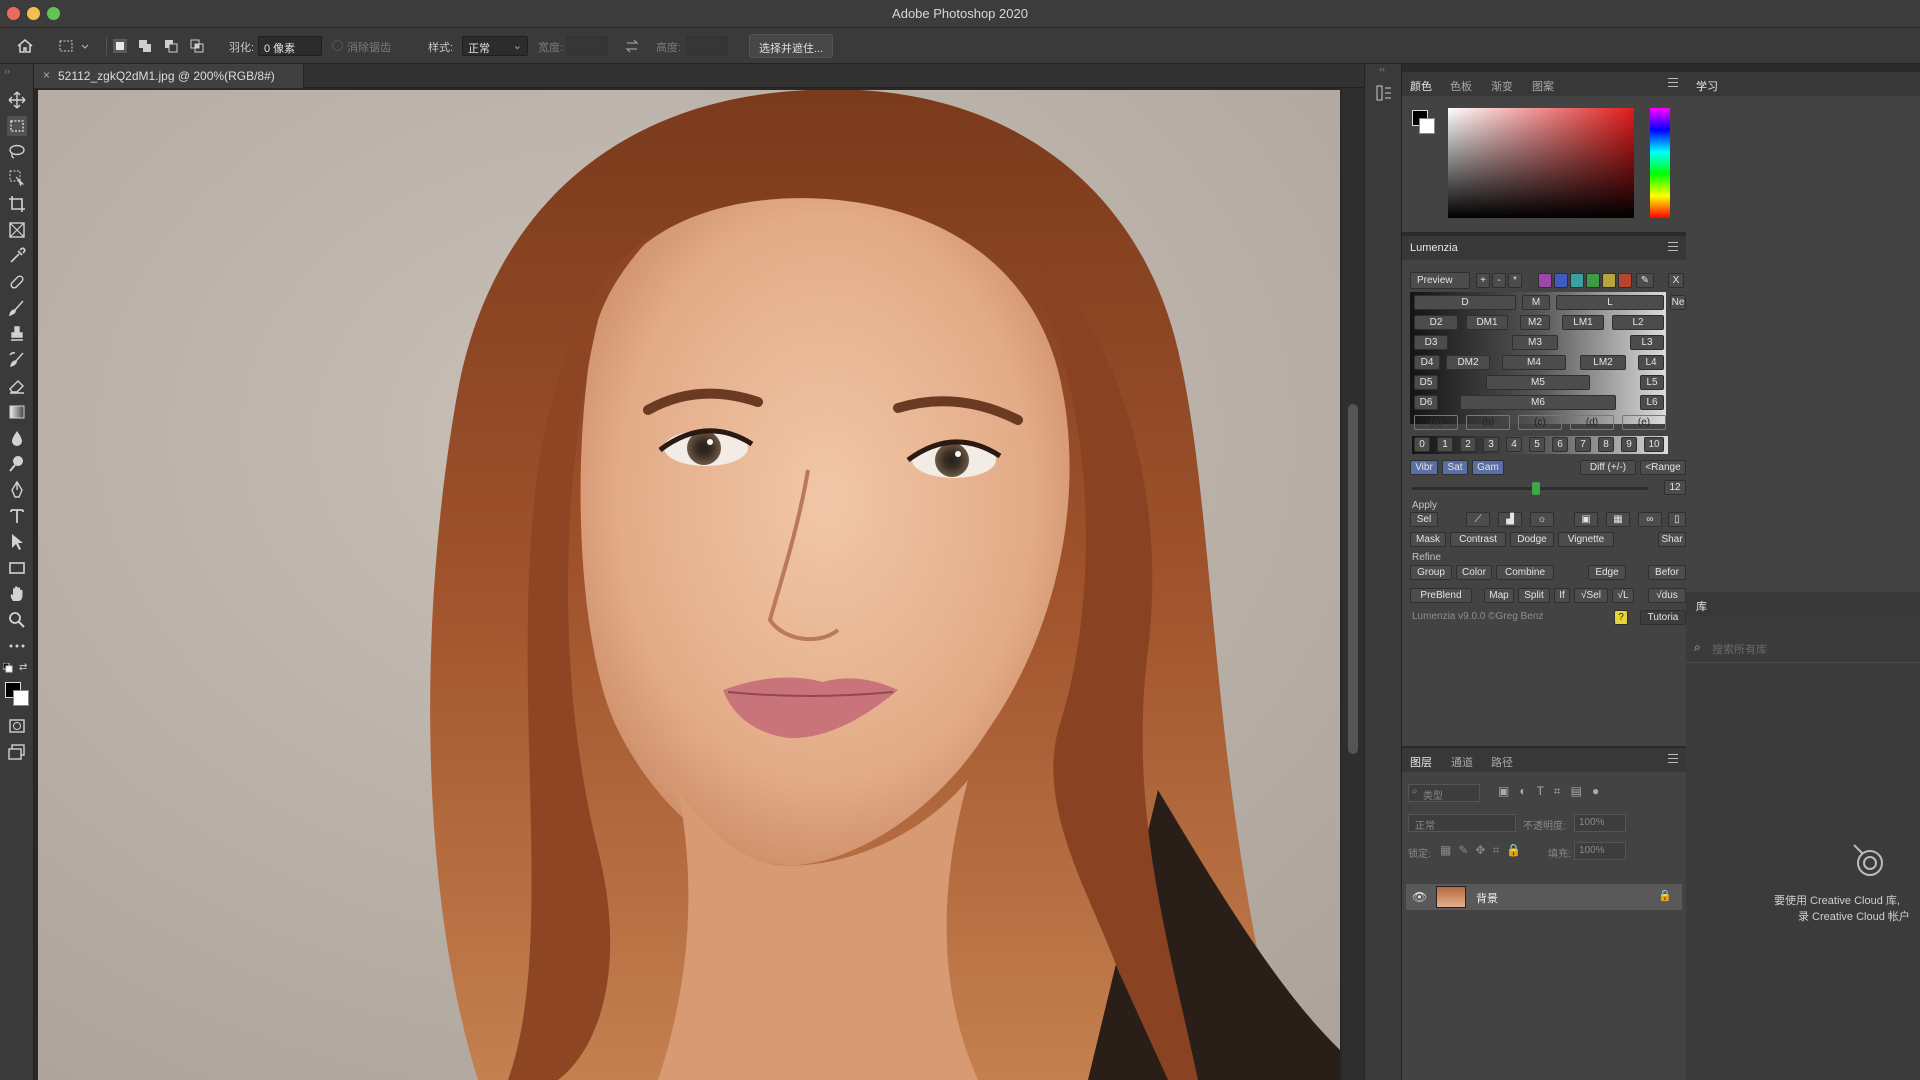 The width and height of the screenshot is (1920, 1080). Describe the element at coordinates (1462, 823) in the screenshot. I see `blend-mode-select: 正常` at that location.